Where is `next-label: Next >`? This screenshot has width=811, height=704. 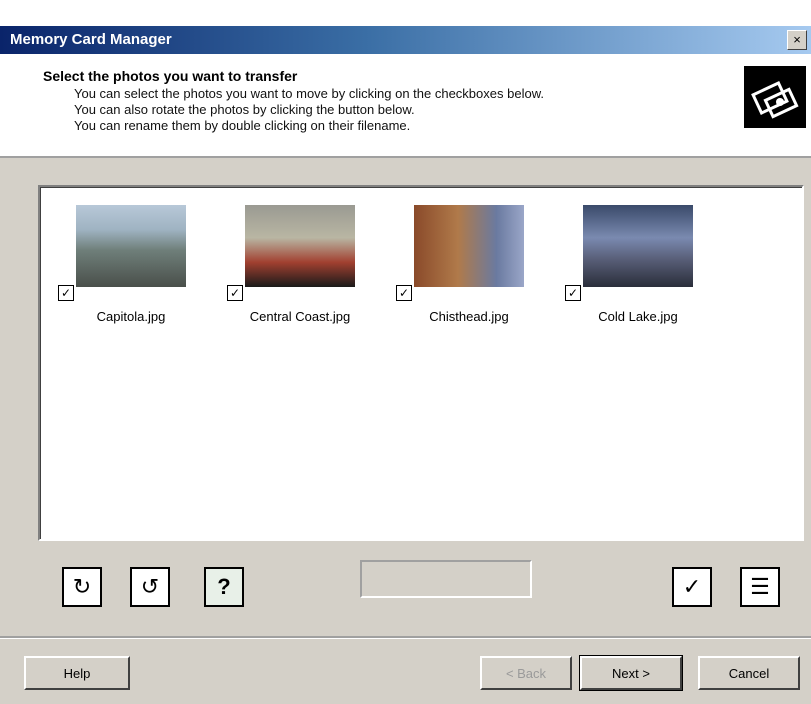 next-label: Next > is located at coordinates (631, 673).